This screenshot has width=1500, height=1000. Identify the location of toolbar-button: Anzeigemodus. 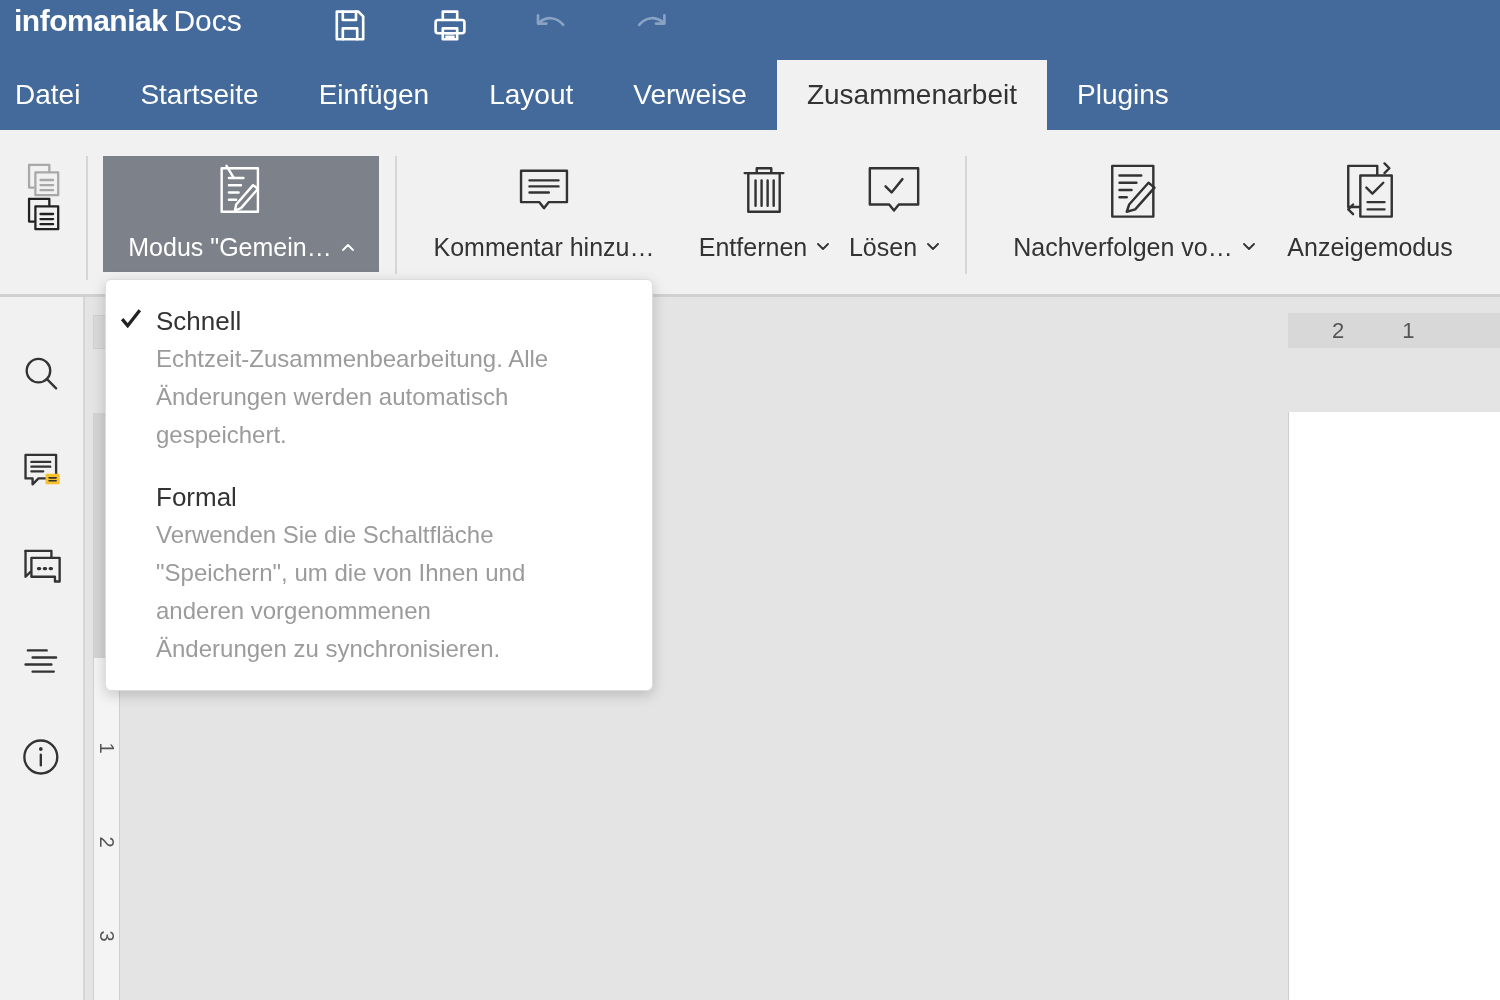
(1370, 214).